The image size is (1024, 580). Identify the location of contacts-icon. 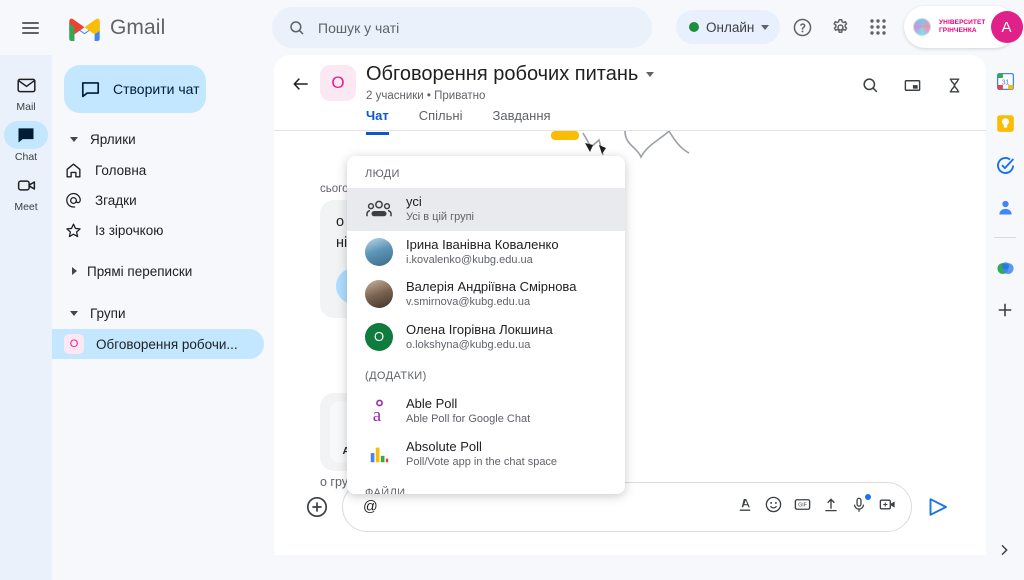
(1005, 207).